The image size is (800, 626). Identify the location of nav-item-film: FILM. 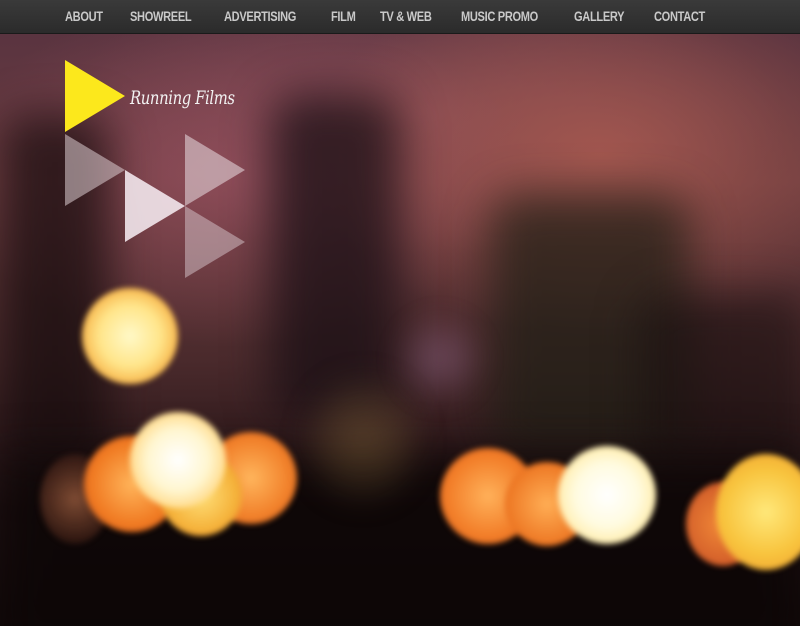
(343, 16).